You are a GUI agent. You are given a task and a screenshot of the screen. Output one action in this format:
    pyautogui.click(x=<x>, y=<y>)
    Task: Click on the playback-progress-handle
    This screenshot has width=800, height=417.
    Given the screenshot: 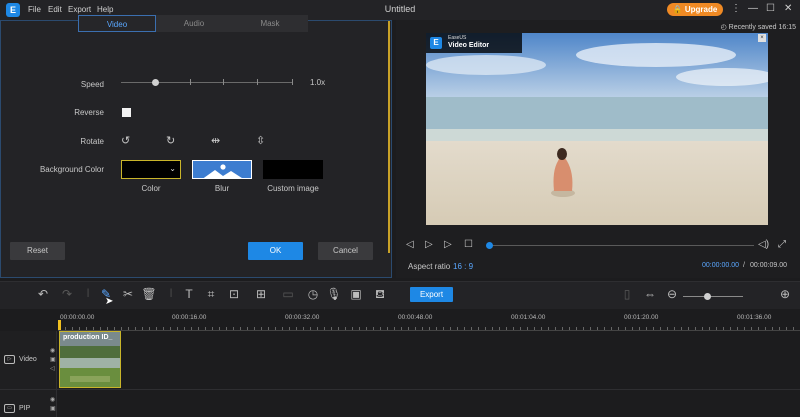 What is the action you would take?
    pyautogui.click(x=489, y=245)
    